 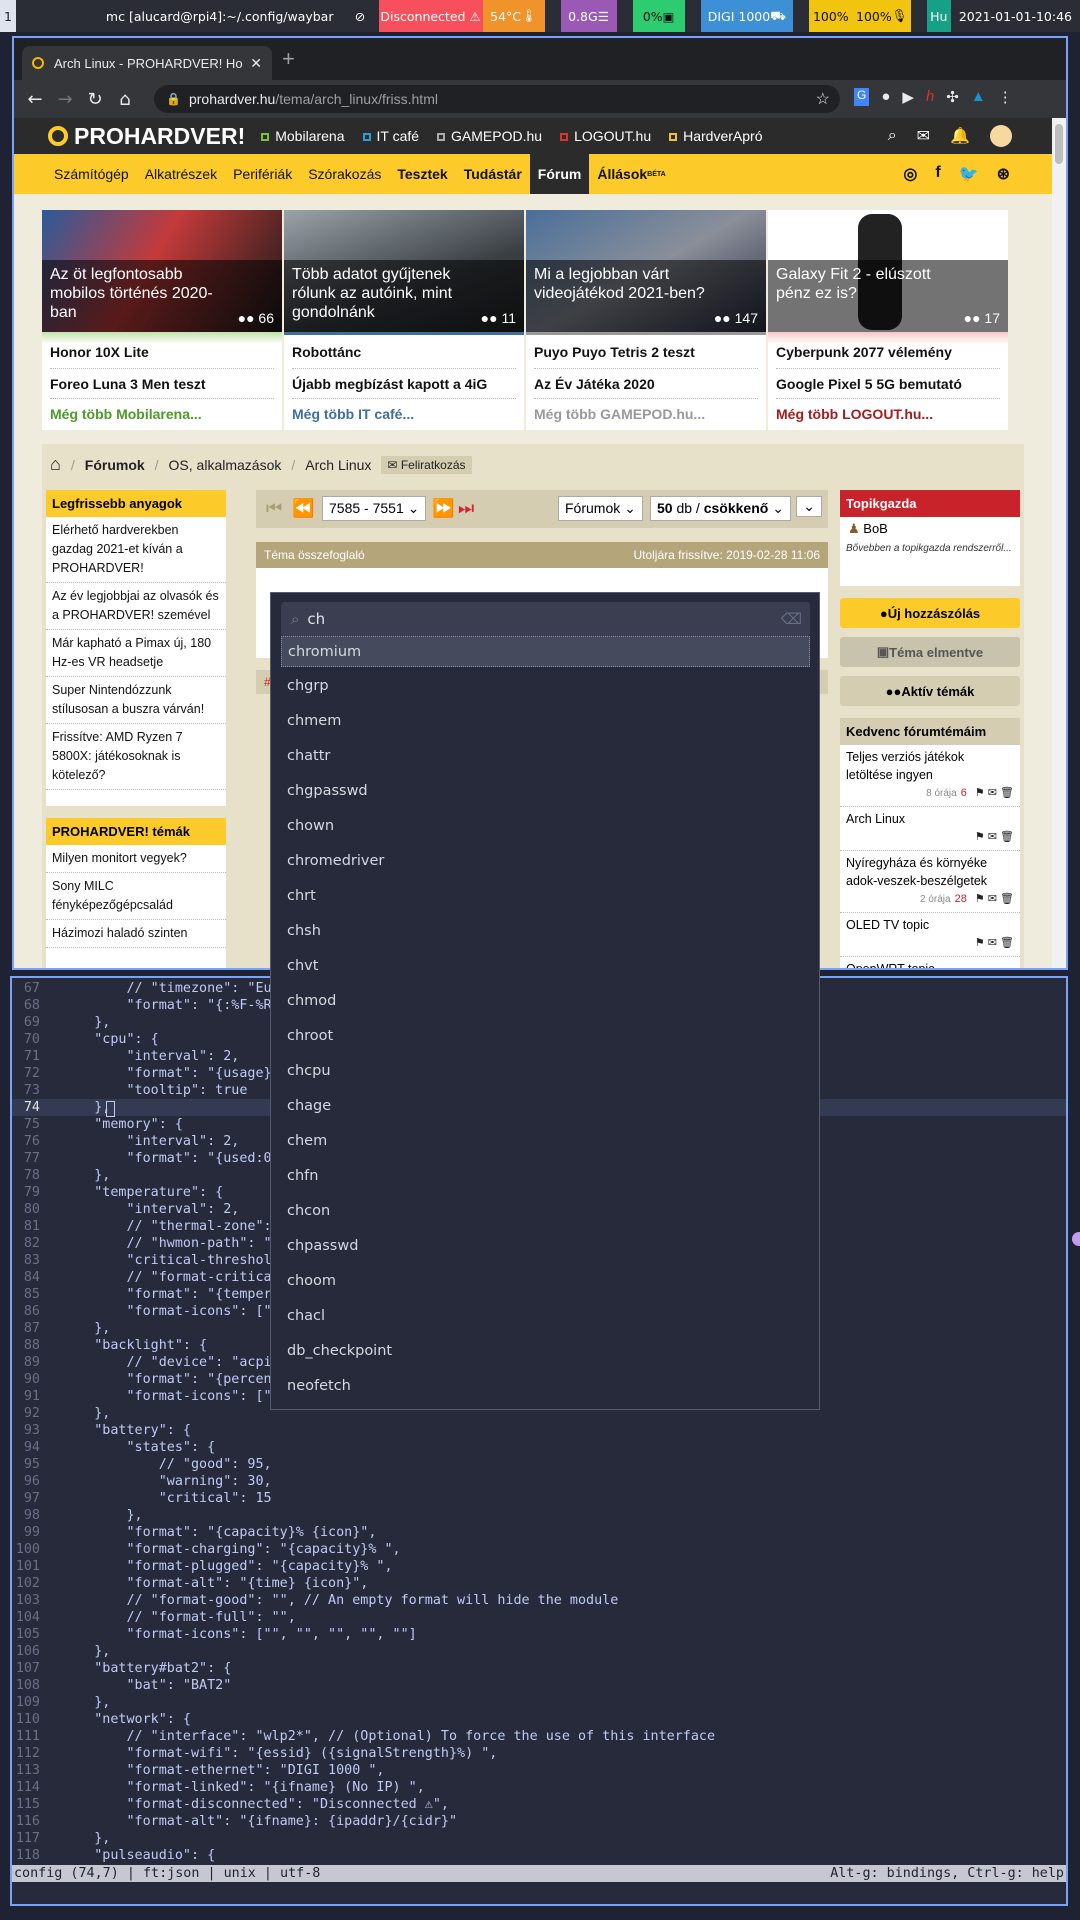 I want to click on favorite-topic-link: OpenWRT topic, so click(x=890, y=965).